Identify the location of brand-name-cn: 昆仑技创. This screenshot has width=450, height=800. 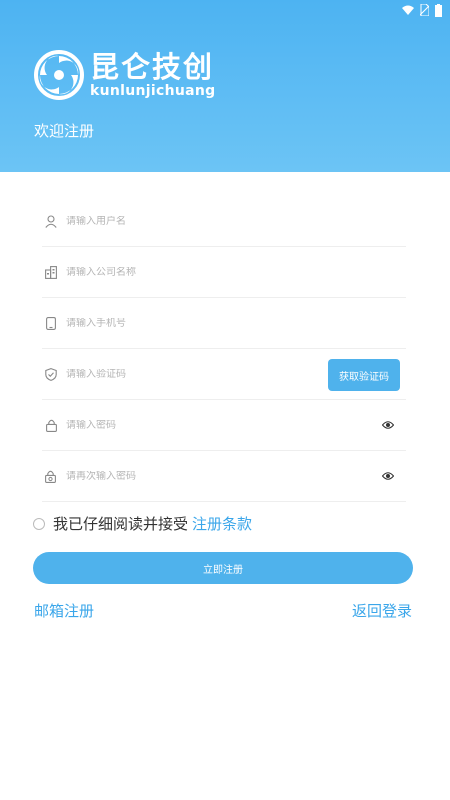
(152, 67).